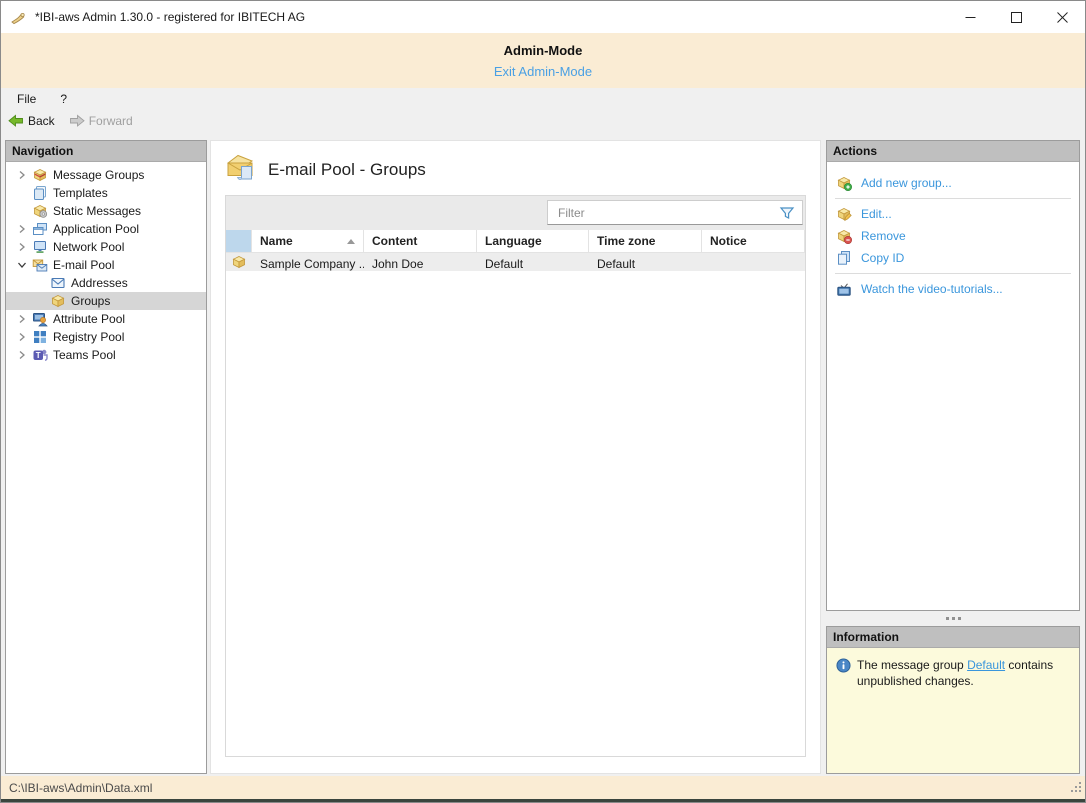  Describe the element at coordinates (986, 665) in the screenshot. I see `default-group-link: Default` at that location.